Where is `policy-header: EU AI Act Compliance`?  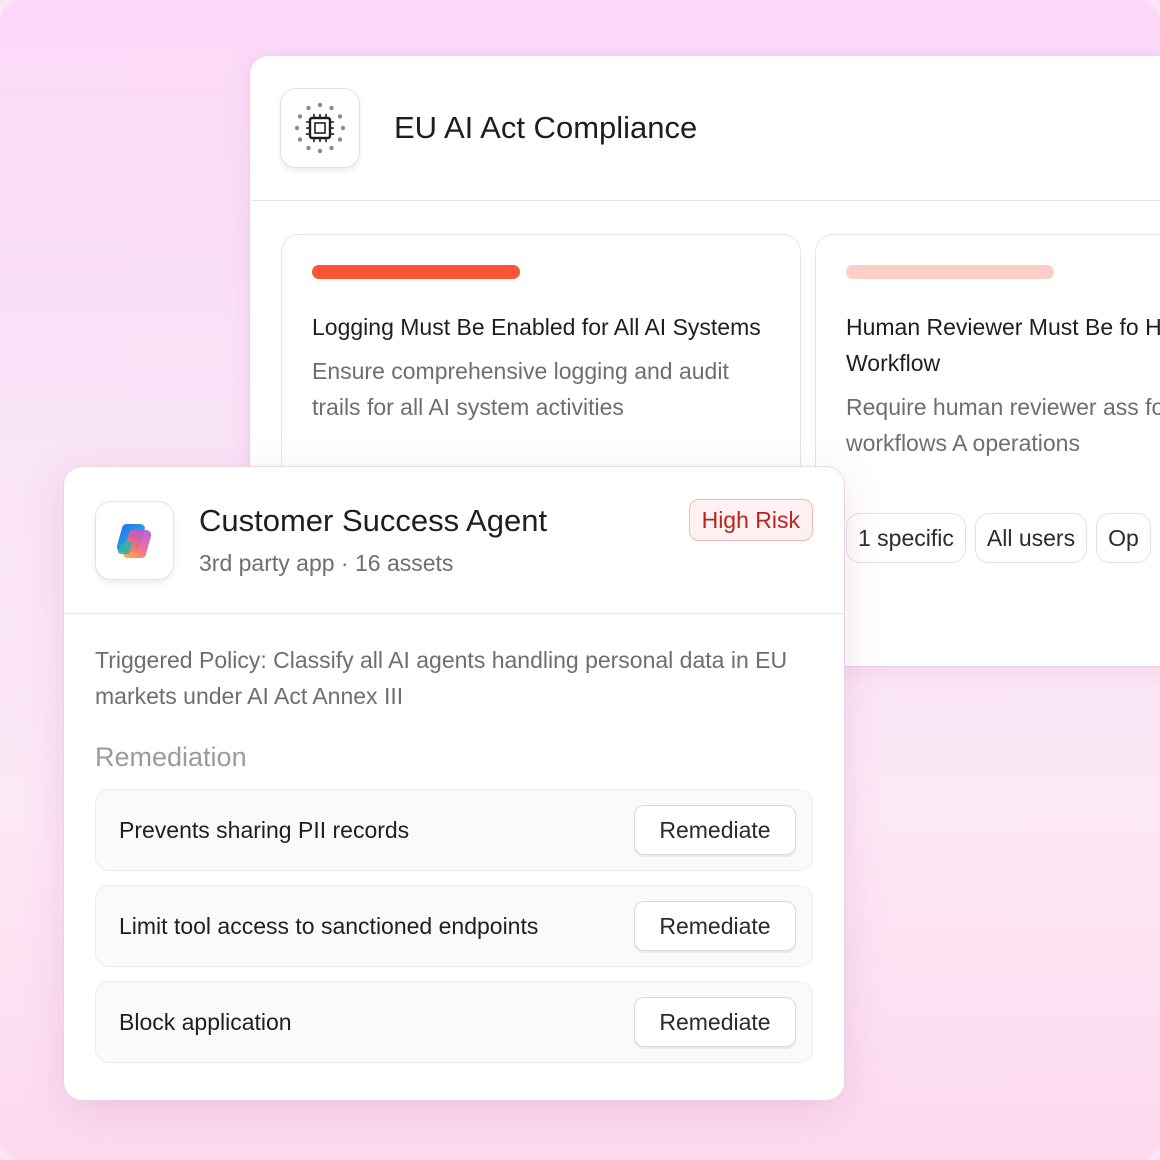
policy-header: EU AI Act Compliance is located at coordinates (705, 128).